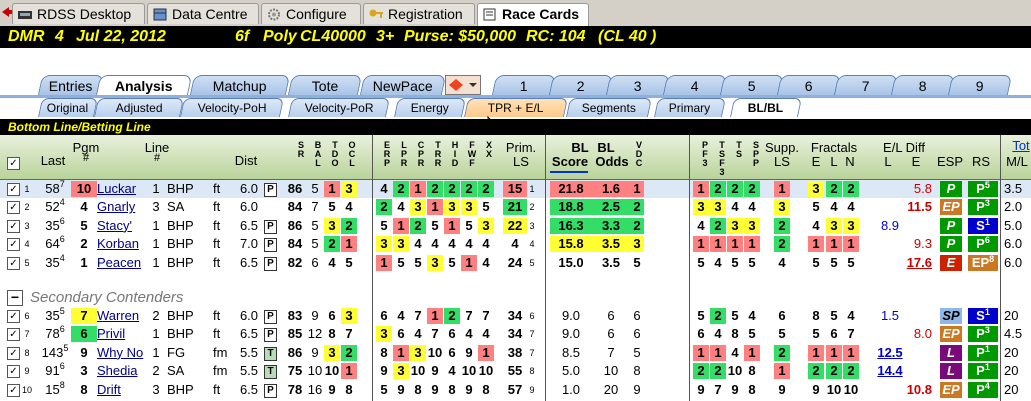 This screenshot has height=401, width=1031. I want to click on rs-badge: P3, so click(983, 334).